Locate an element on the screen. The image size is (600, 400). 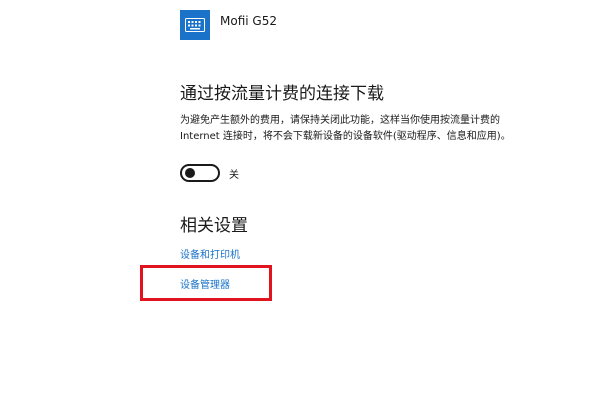
toggle-state-label: 关 is located at coordinates (234, 175).